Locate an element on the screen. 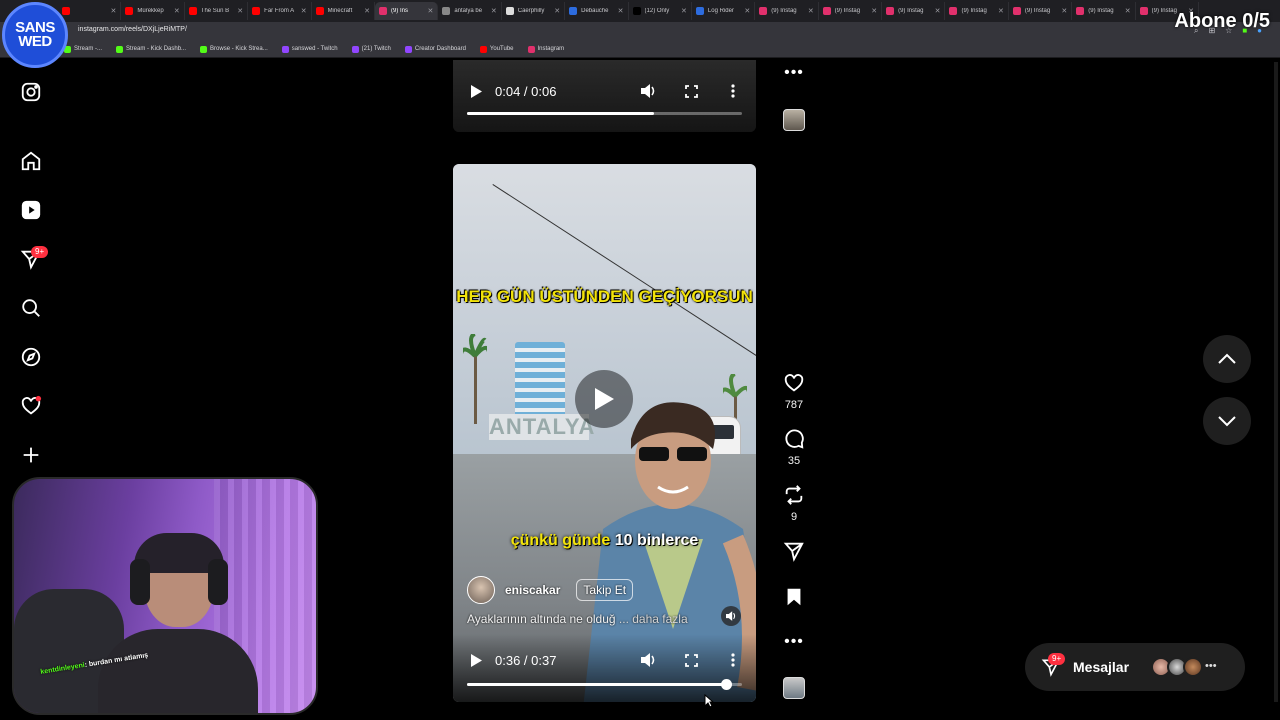 The image size is (1280, 720). browser-tab: Mürekkep ✕ is located at coordinates (153, 11).